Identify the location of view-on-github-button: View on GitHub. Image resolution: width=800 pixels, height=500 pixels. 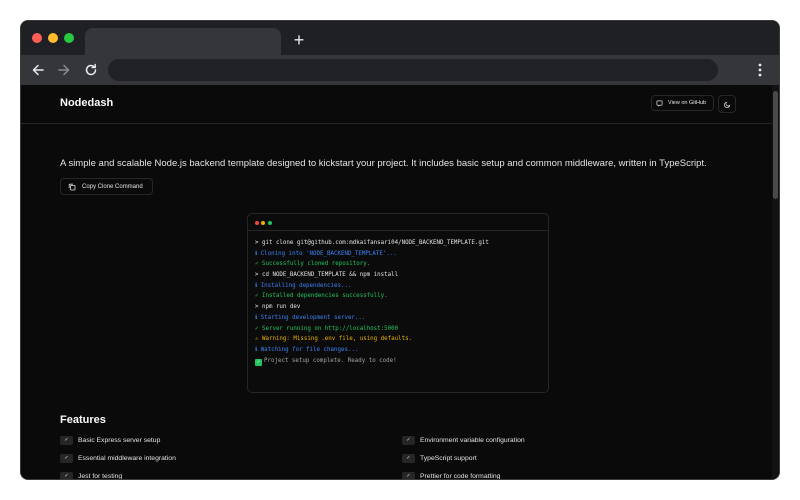
(682, 103).